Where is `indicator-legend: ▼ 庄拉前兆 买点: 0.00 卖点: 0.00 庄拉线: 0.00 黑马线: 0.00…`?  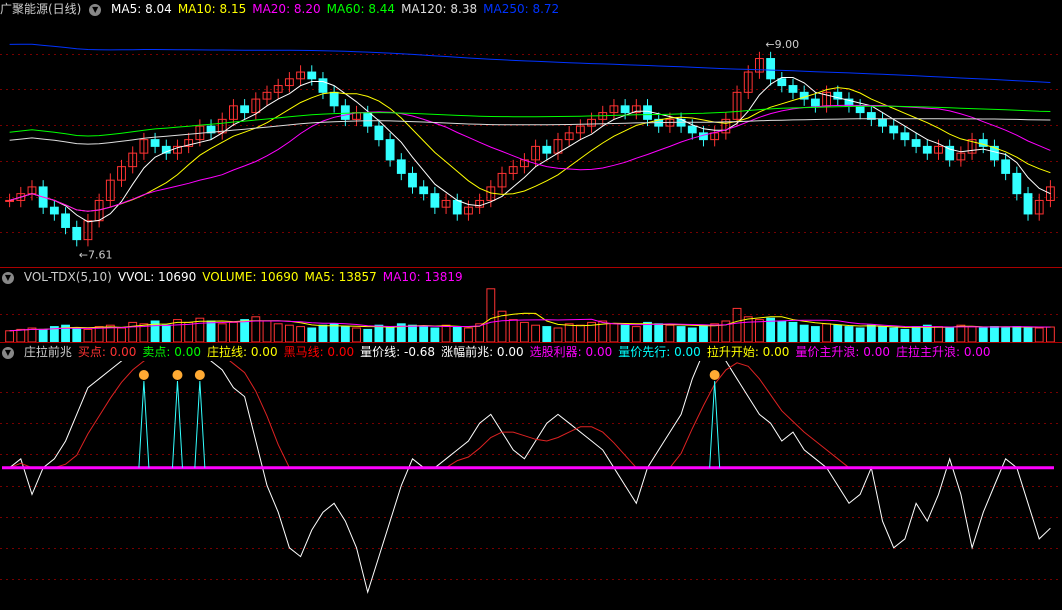 indicator-legend: ▼ 庄拉前兆 买点: 0.00 卖点: 0.00 庄拉线: 0.00 黑马线: 0.00… is located at coordinates (501, 352).